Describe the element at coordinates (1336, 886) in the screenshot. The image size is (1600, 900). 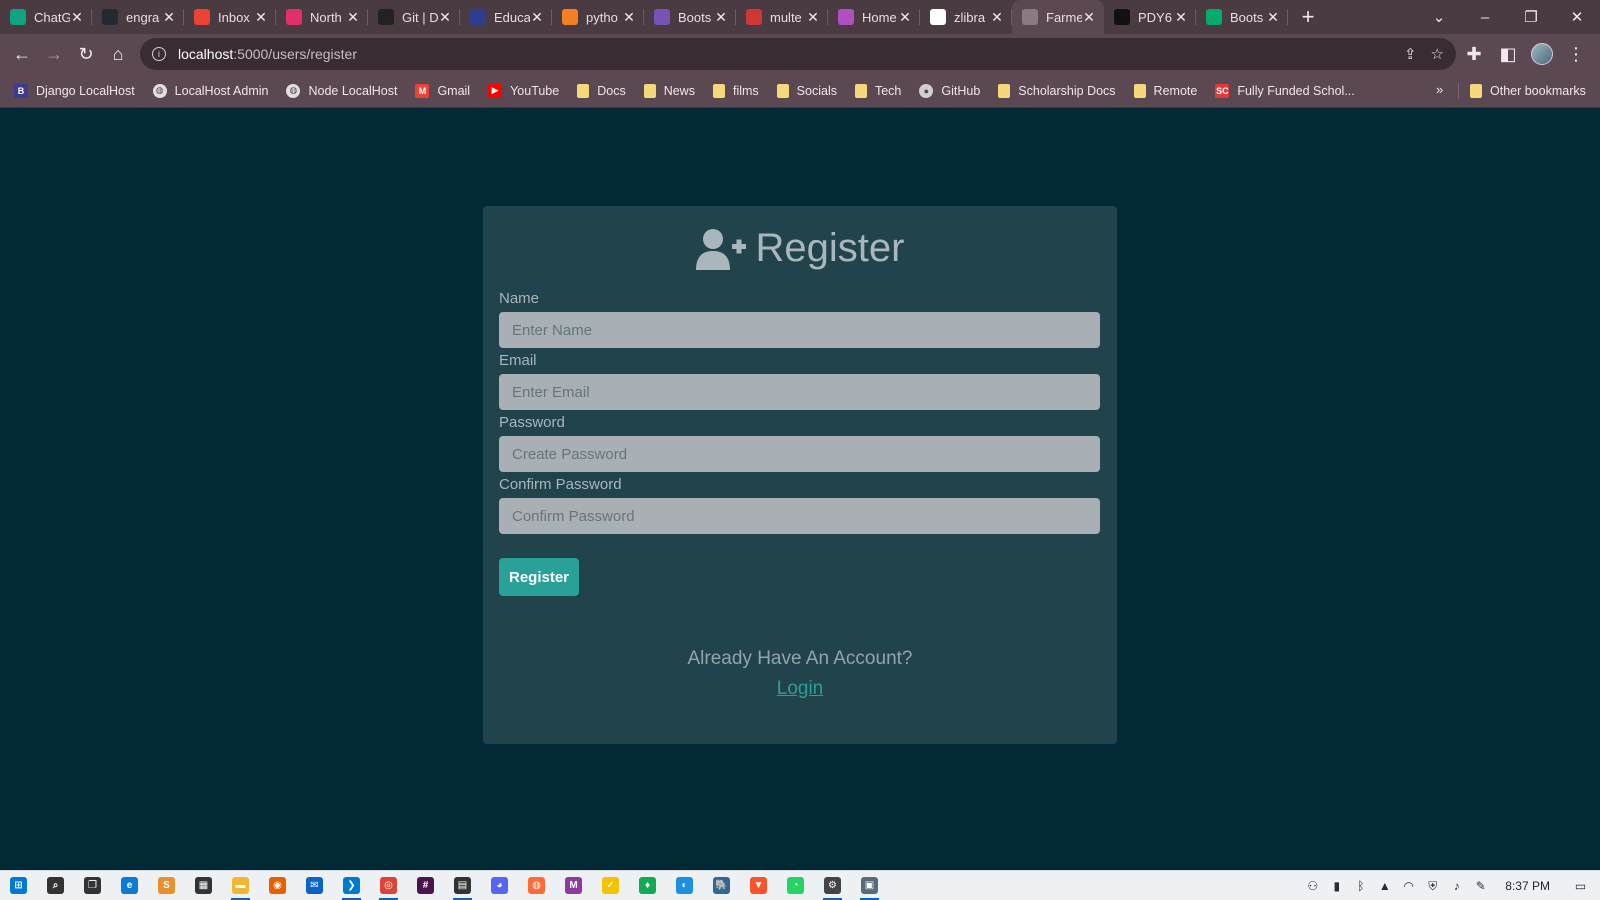
I see `notes-icon: ▮` at that location.